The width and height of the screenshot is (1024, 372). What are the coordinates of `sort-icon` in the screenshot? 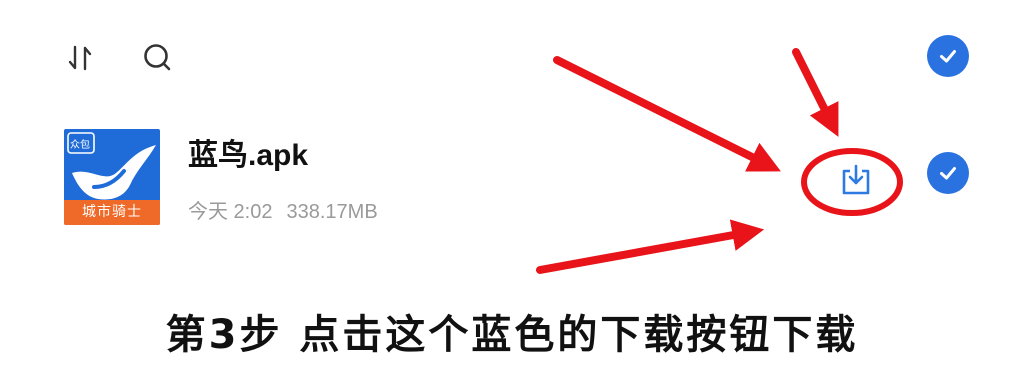 It's located at (80, 58).